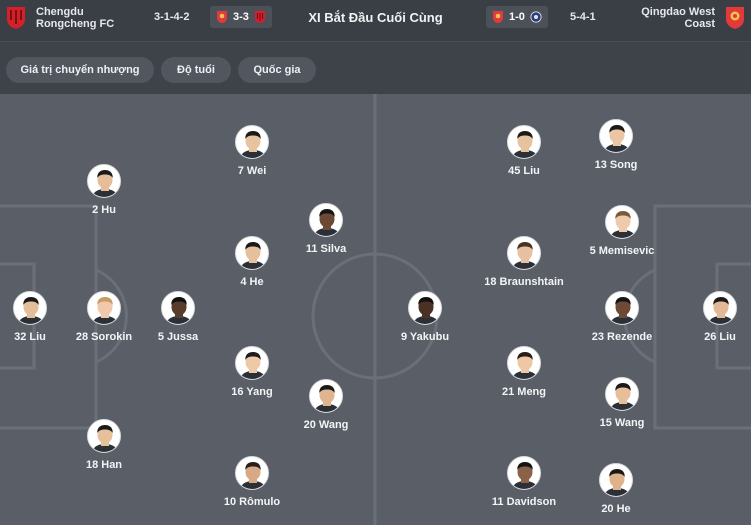  What do you see at coordinates (524, 502) in the screenshot?
I see `player-name: 11 Davidson` at bounding box center [524, 502].